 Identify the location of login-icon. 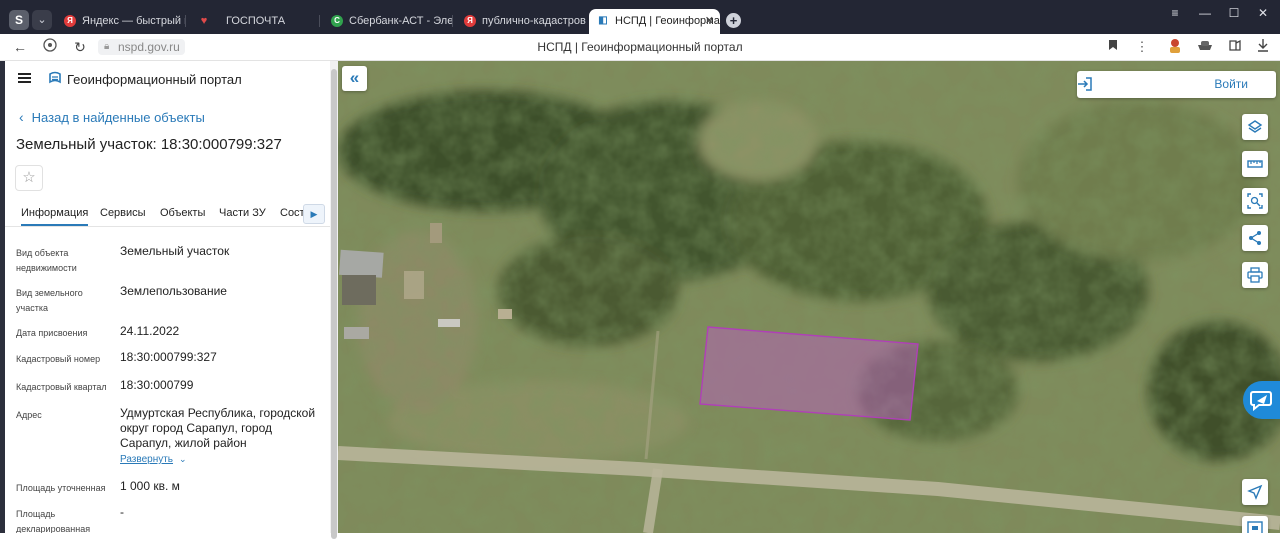
(1085, 84).